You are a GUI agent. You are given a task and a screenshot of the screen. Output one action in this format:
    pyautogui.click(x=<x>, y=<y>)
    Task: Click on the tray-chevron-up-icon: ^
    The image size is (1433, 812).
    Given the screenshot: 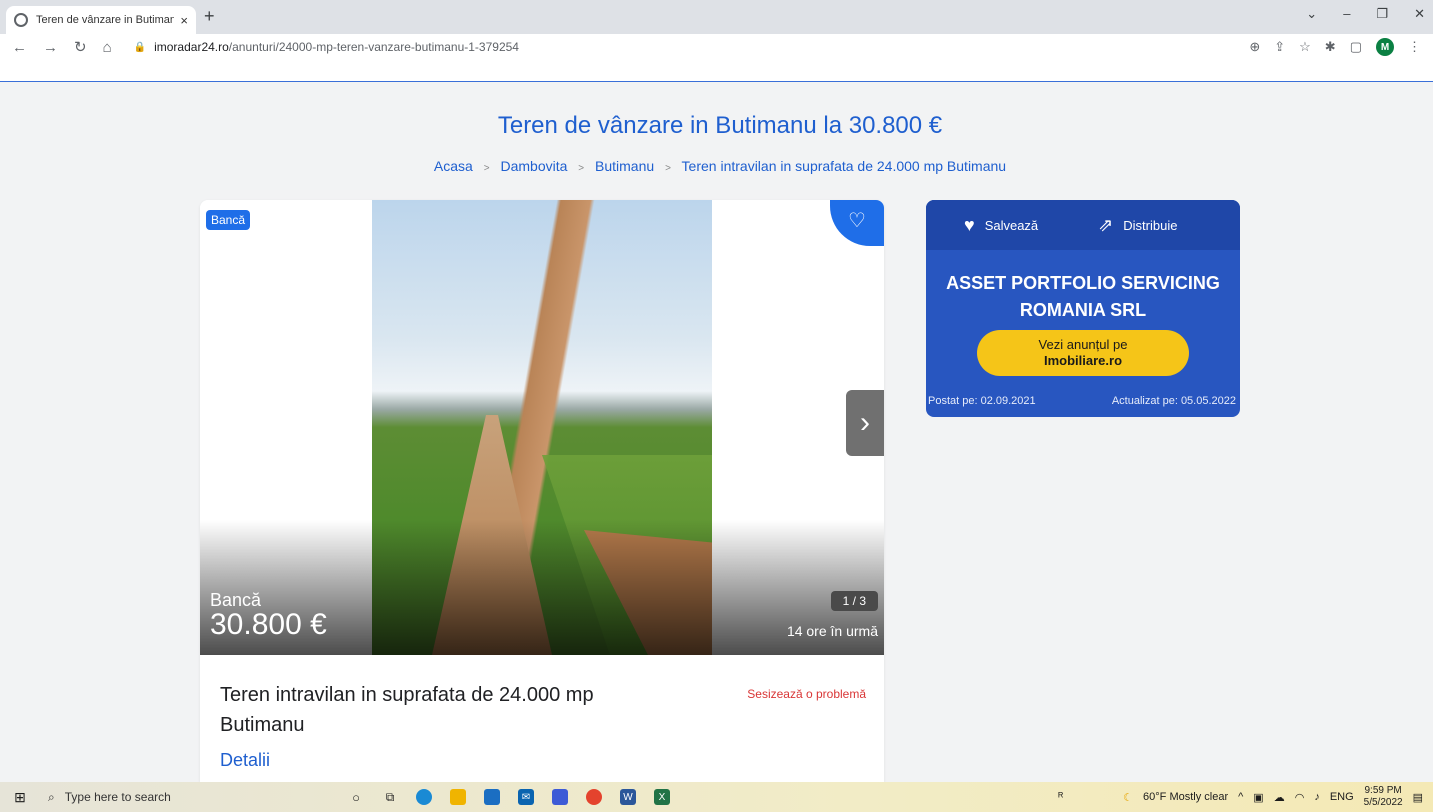 What is the action you would take?
    pyautogui.click(x=1240, y=797)
    